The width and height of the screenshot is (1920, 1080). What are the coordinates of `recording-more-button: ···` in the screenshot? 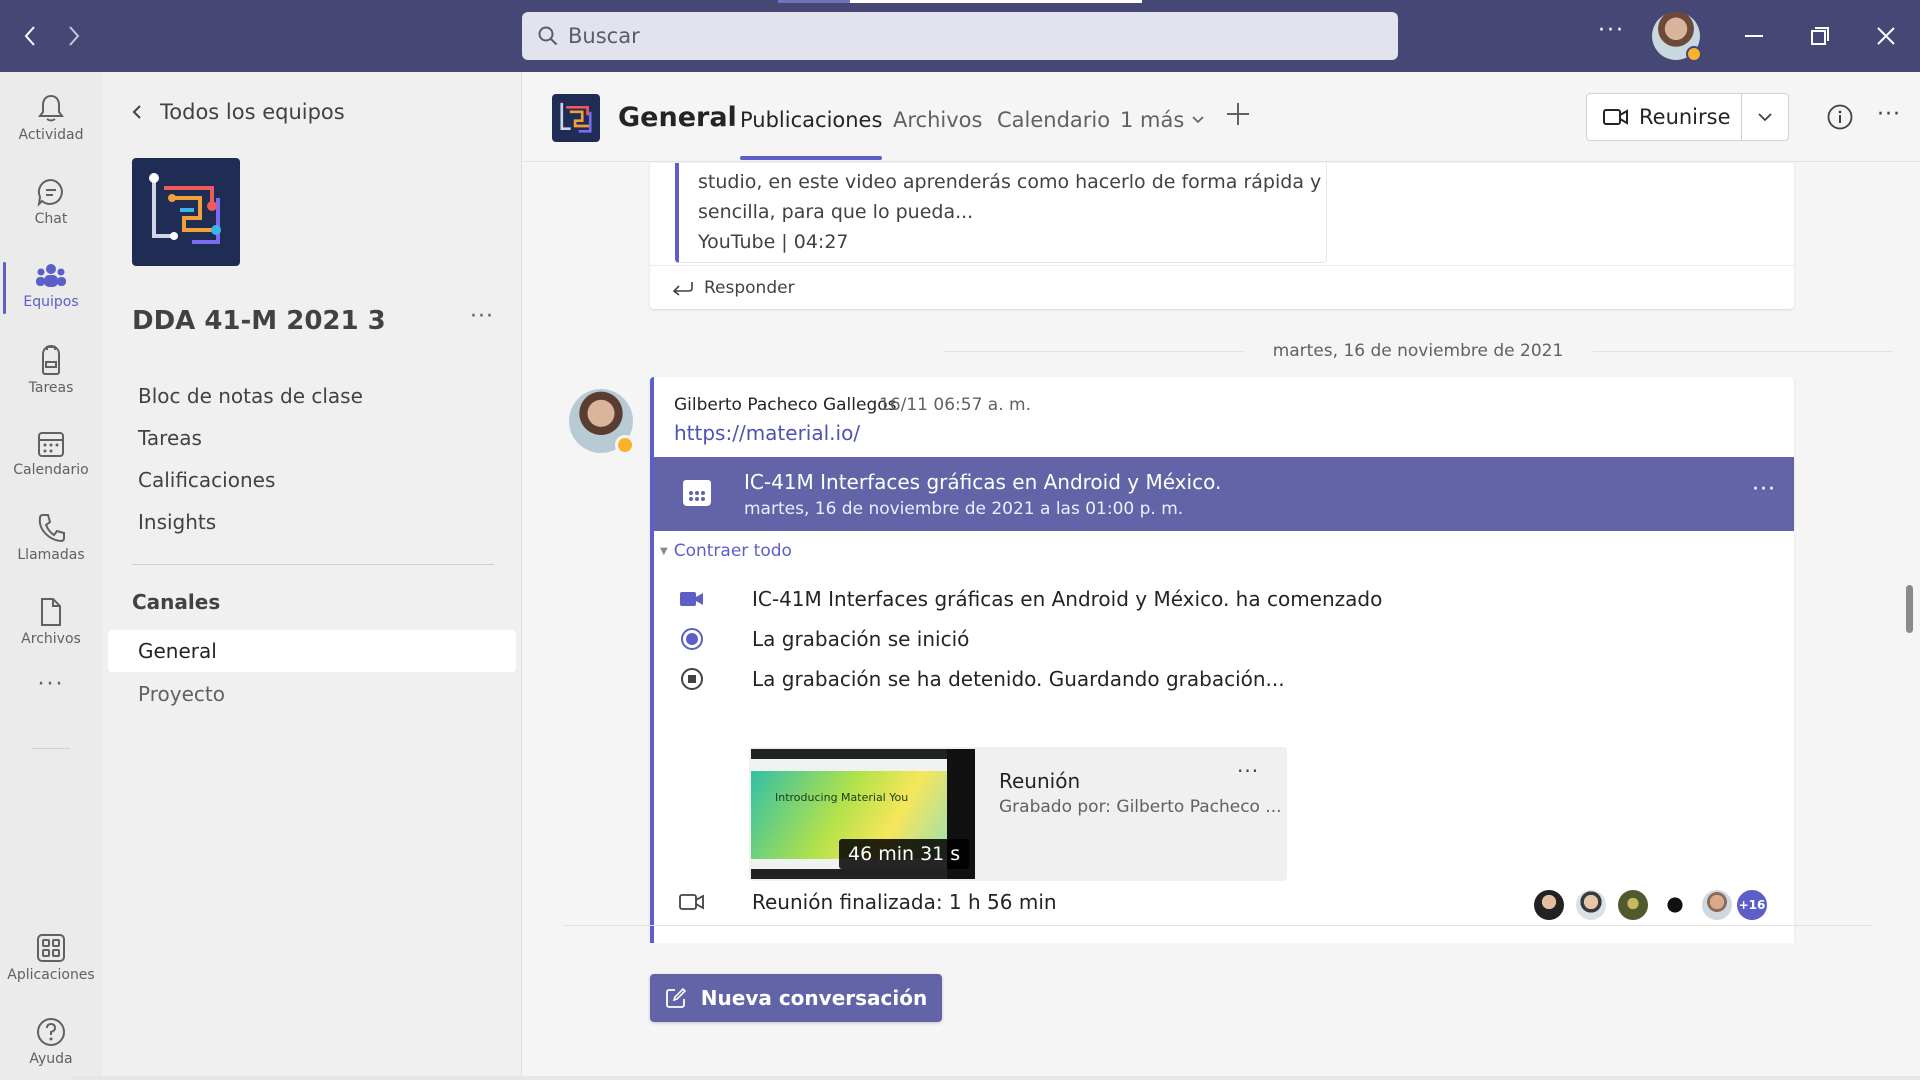 It's located at (1248, 771).